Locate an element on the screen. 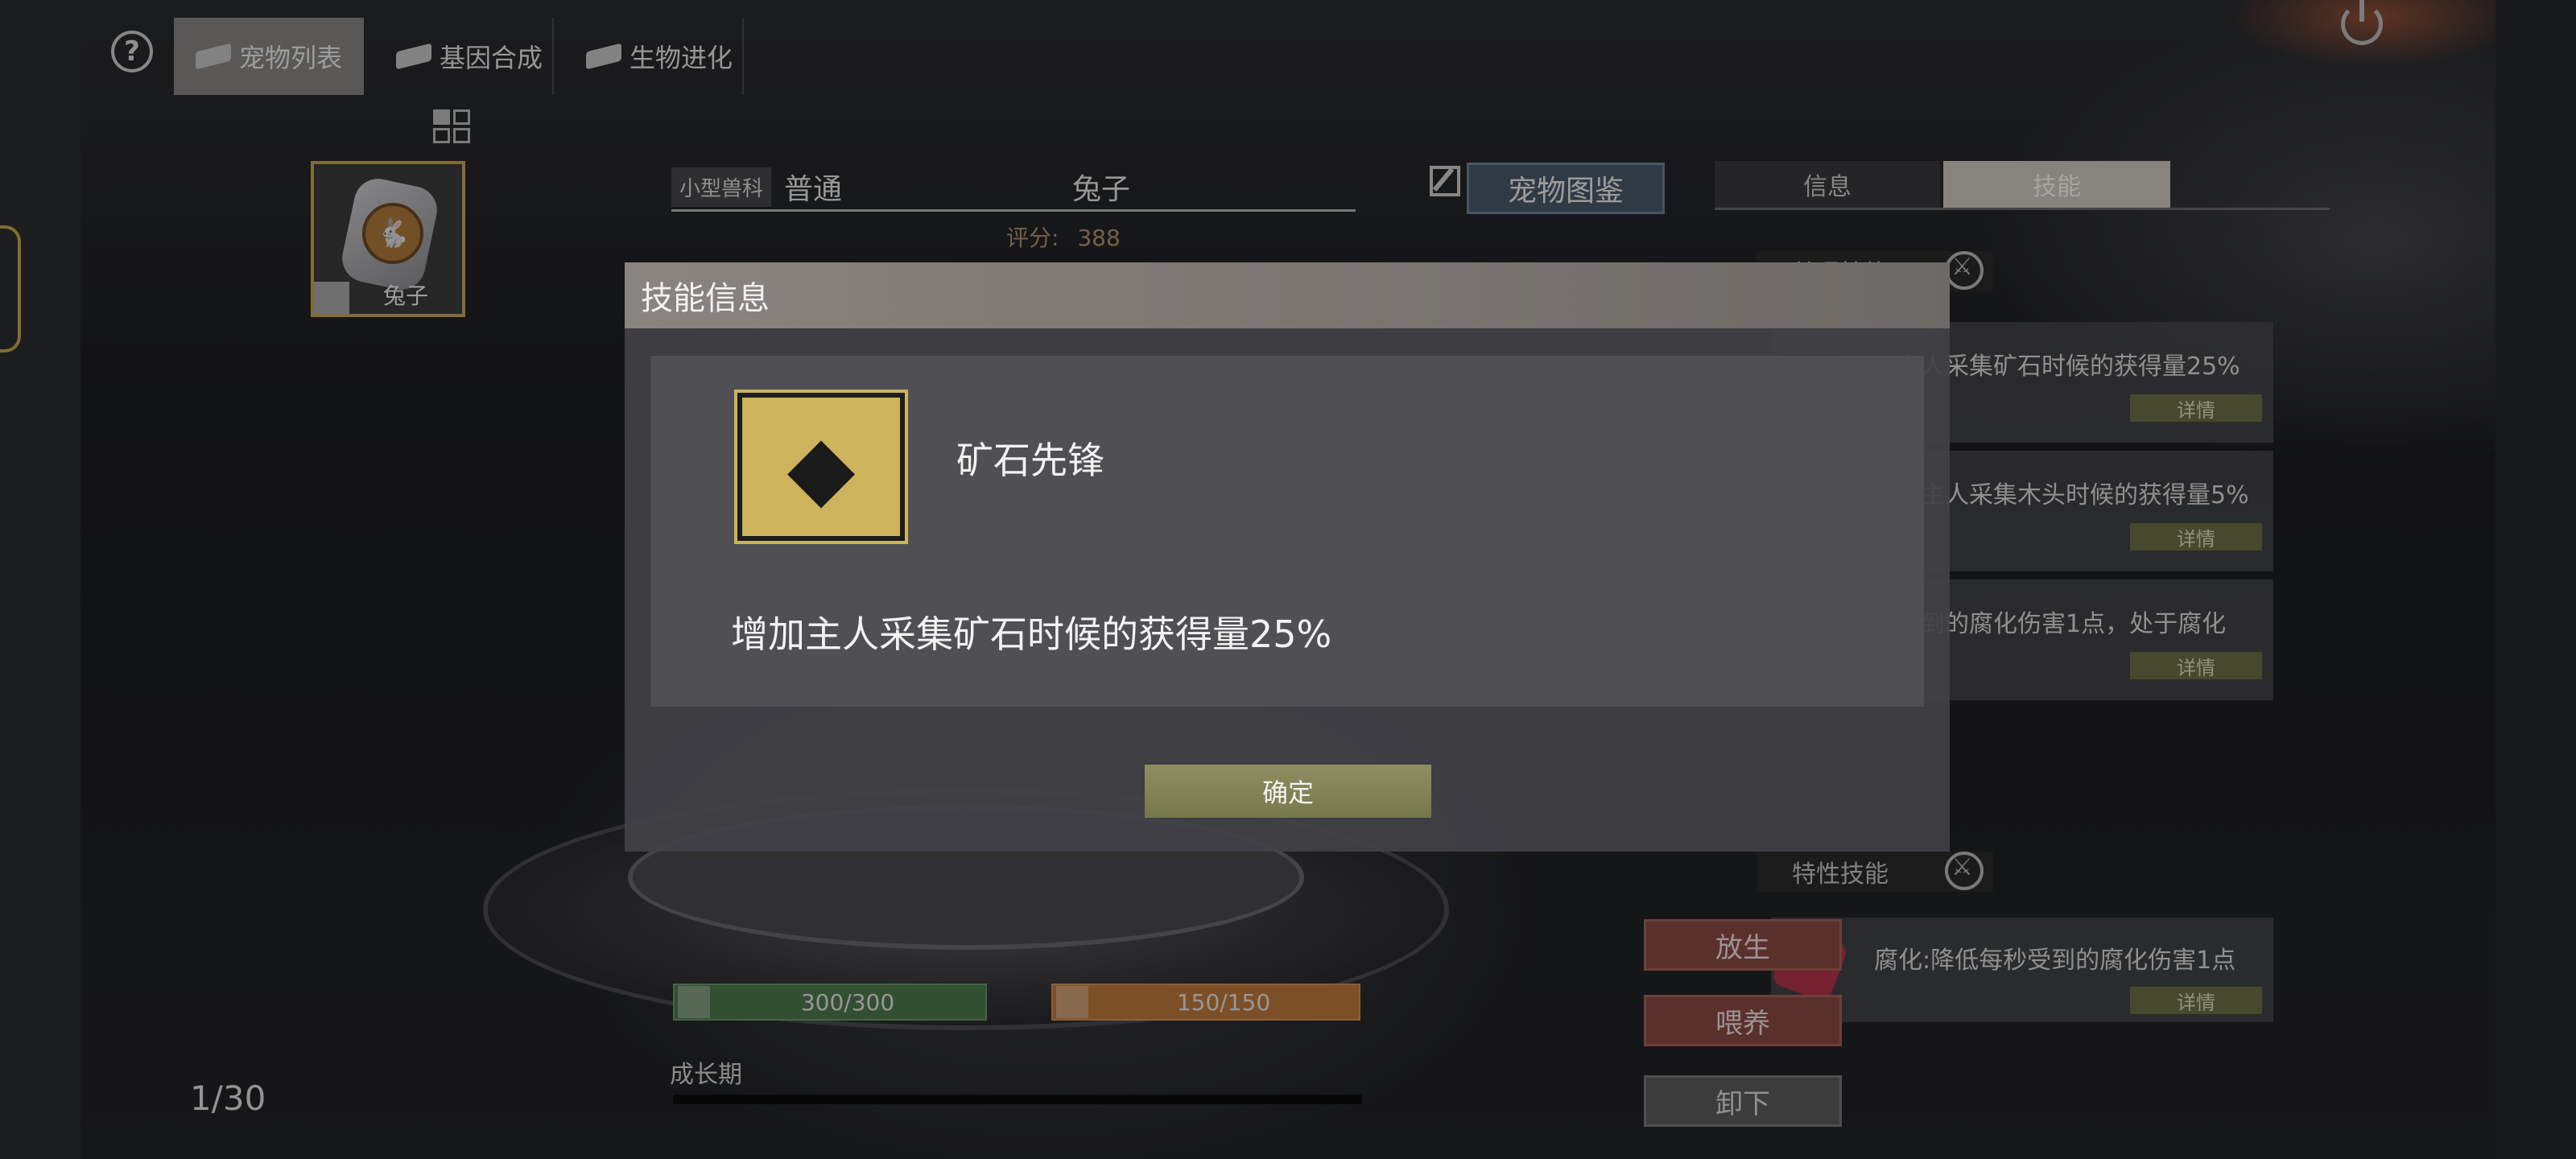  confirm-button: 确定 is located at coordinates (1288, 791).